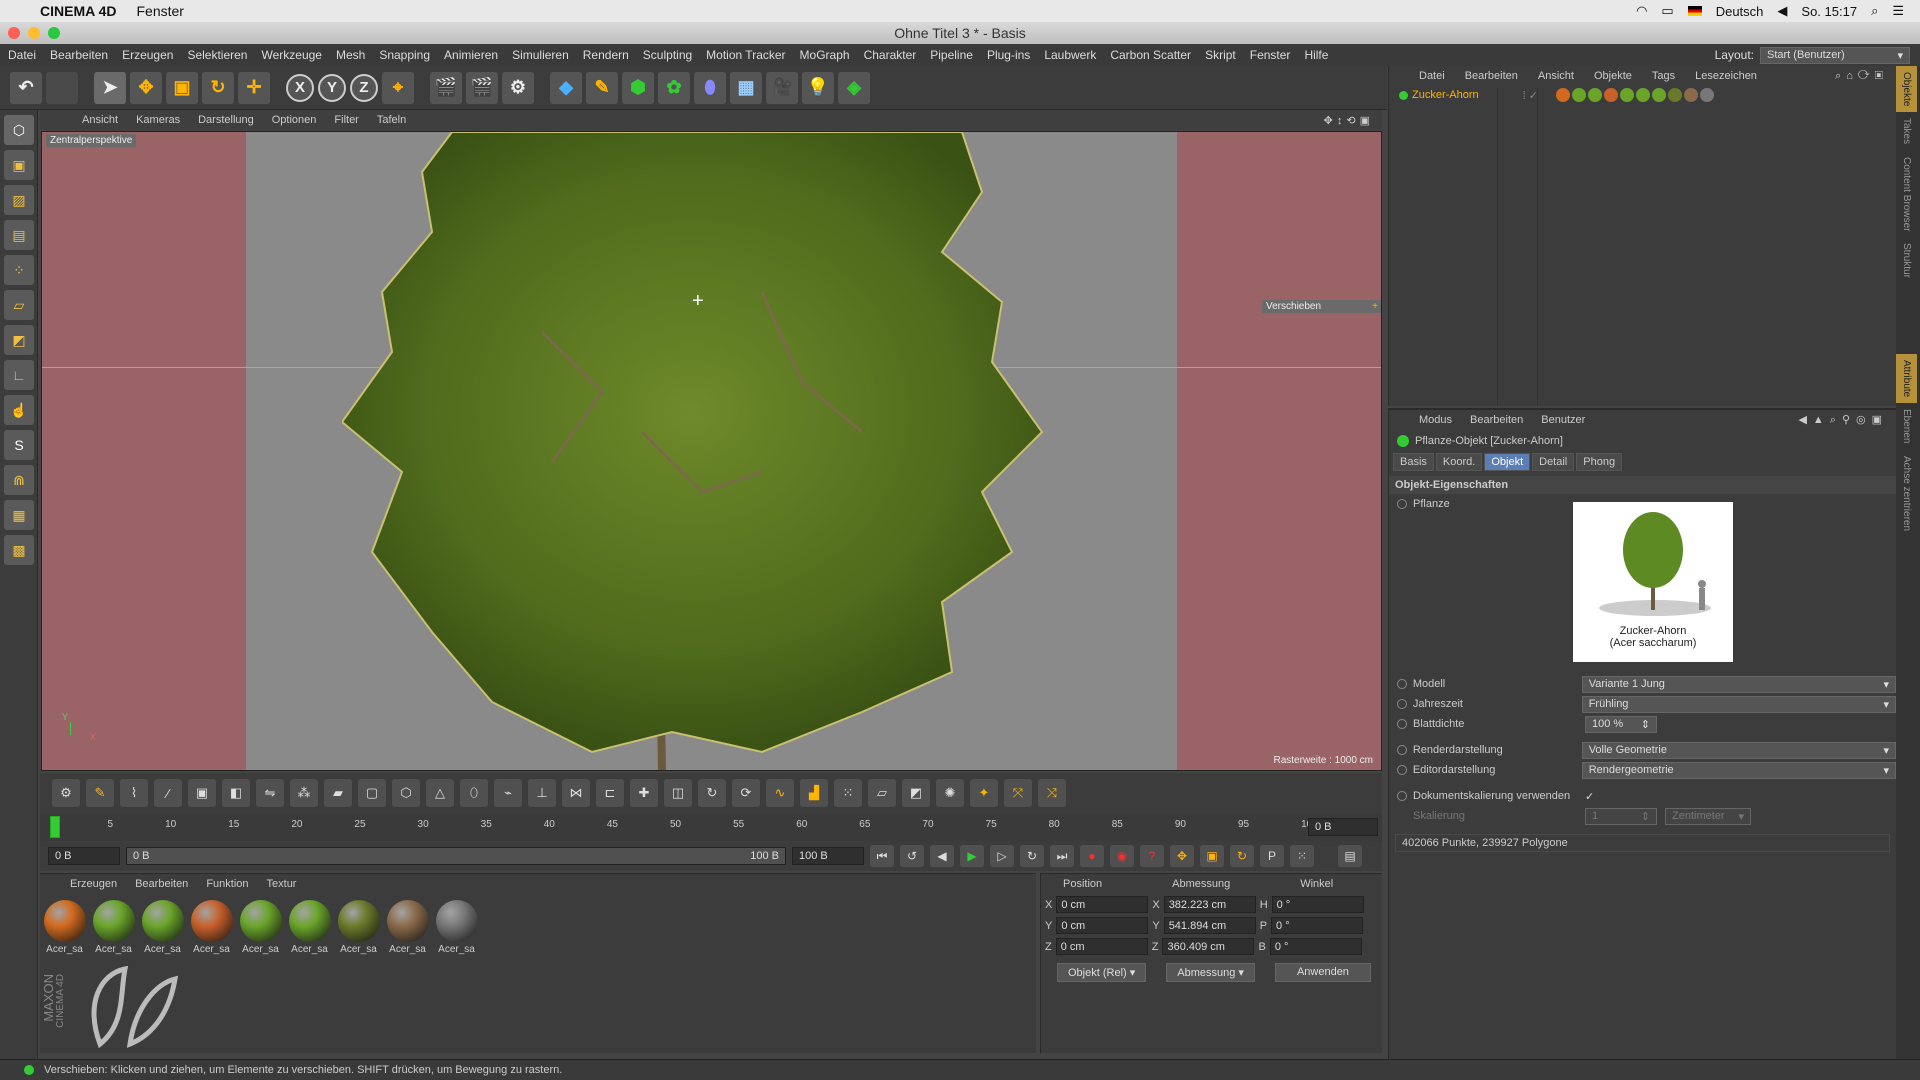 This screenshot has width=1920, height=1080. Describe the element at coordinates (1740, 11) in the screenshot. I see `language-label: Deutsch` at that location.